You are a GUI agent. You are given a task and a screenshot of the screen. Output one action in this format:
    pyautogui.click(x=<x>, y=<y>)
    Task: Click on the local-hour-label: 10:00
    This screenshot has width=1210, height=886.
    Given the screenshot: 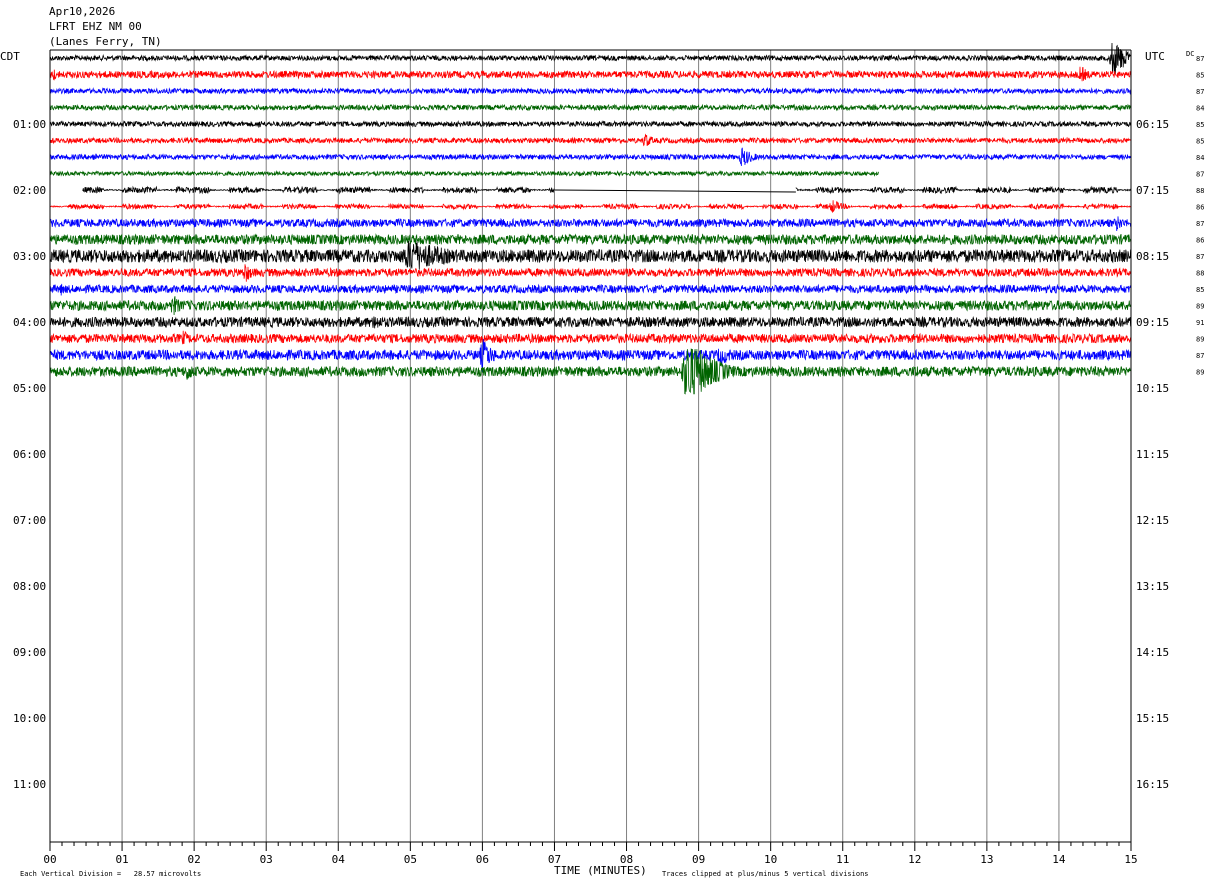 What is the action you would take?
    pyautogui.click(x=29, y=718)
    